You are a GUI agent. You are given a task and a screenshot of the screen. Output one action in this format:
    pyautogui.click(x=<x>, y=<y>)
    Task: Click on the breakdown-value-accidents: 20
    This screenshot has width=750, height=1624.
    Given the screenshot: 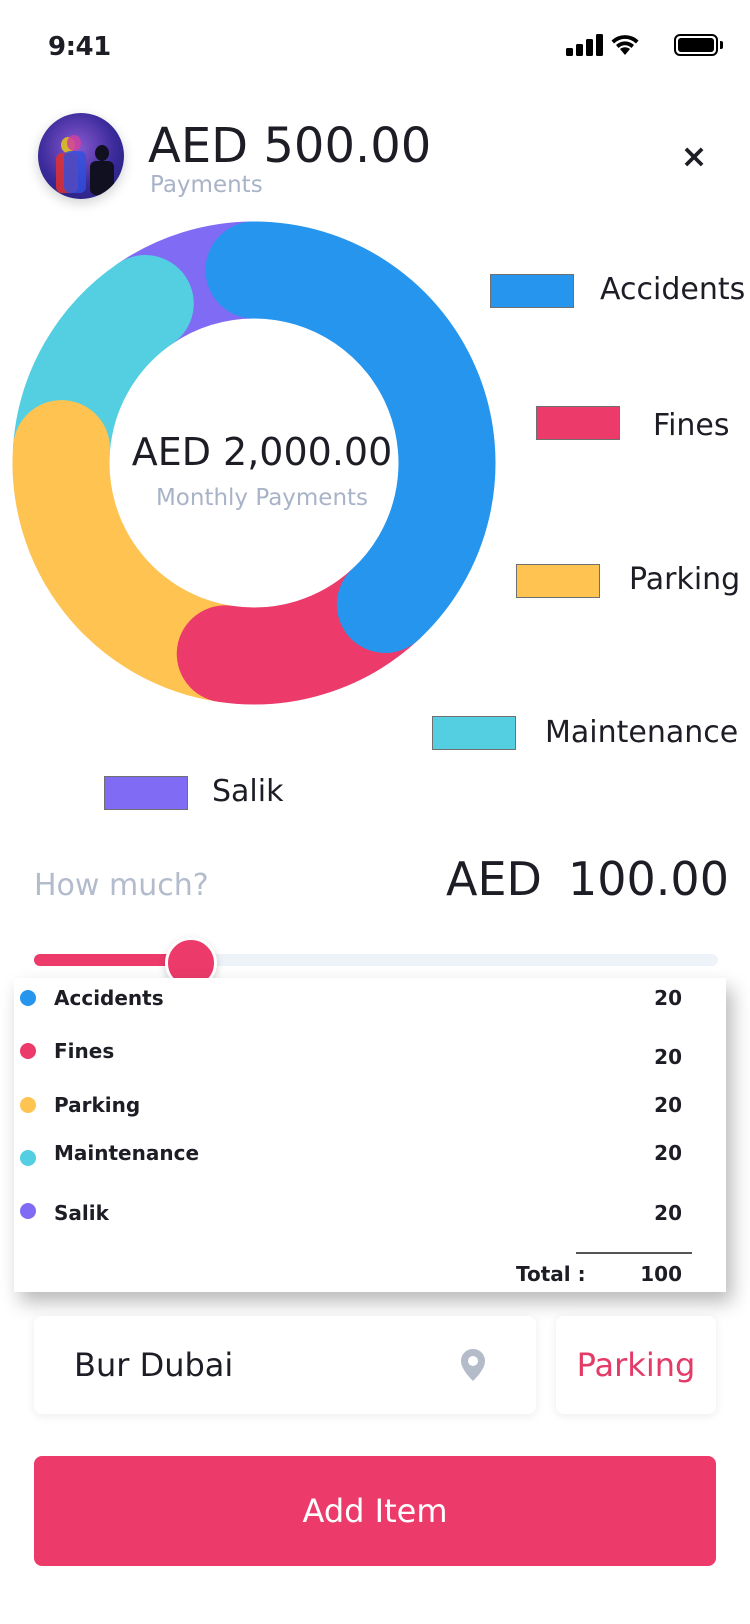 What is the action you would take?
    pyautogui.click(x=668, y=998)
    